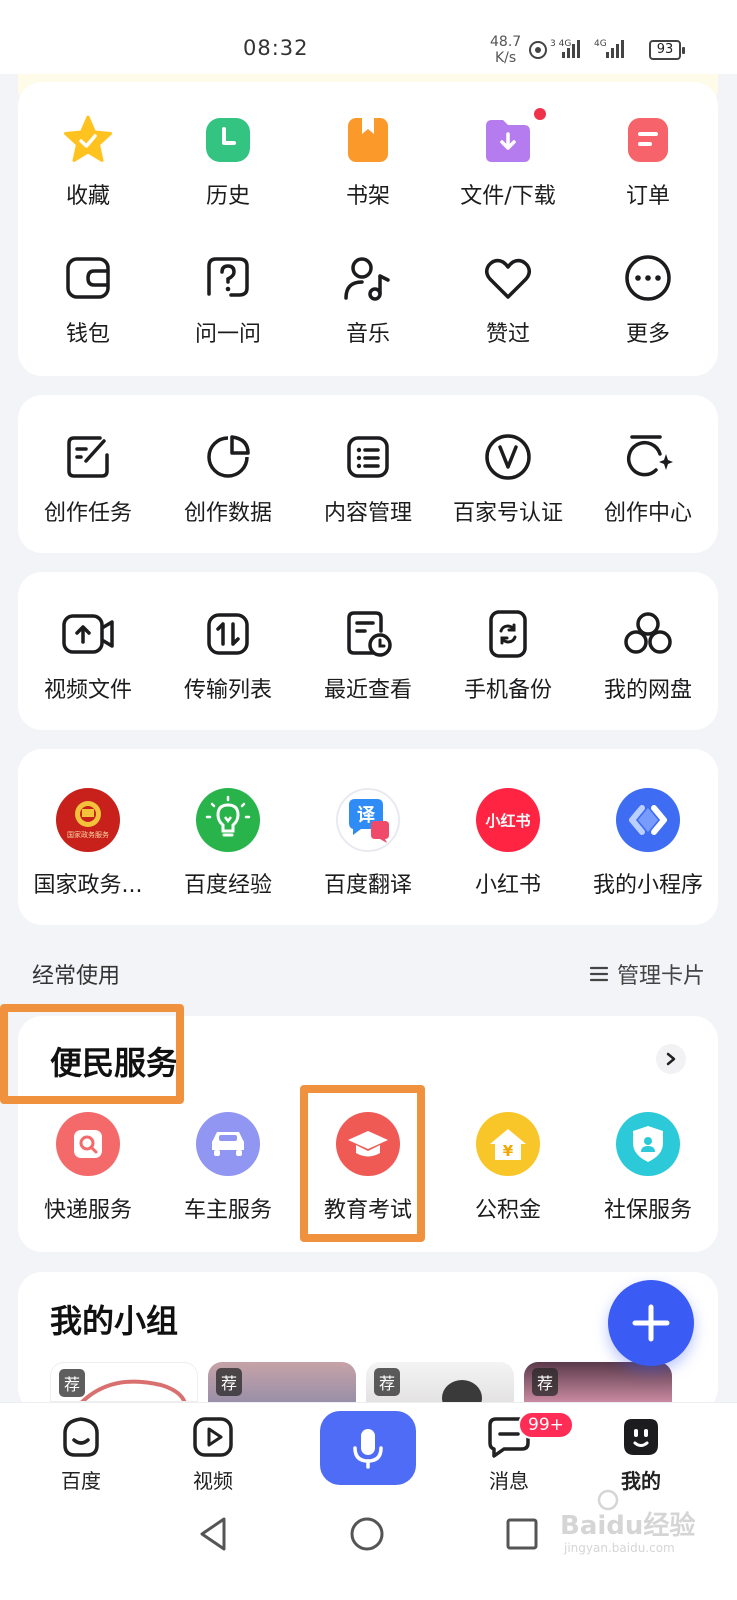  I want to click on baidu-jingyan-program: 百度经验, so click(228, 843).